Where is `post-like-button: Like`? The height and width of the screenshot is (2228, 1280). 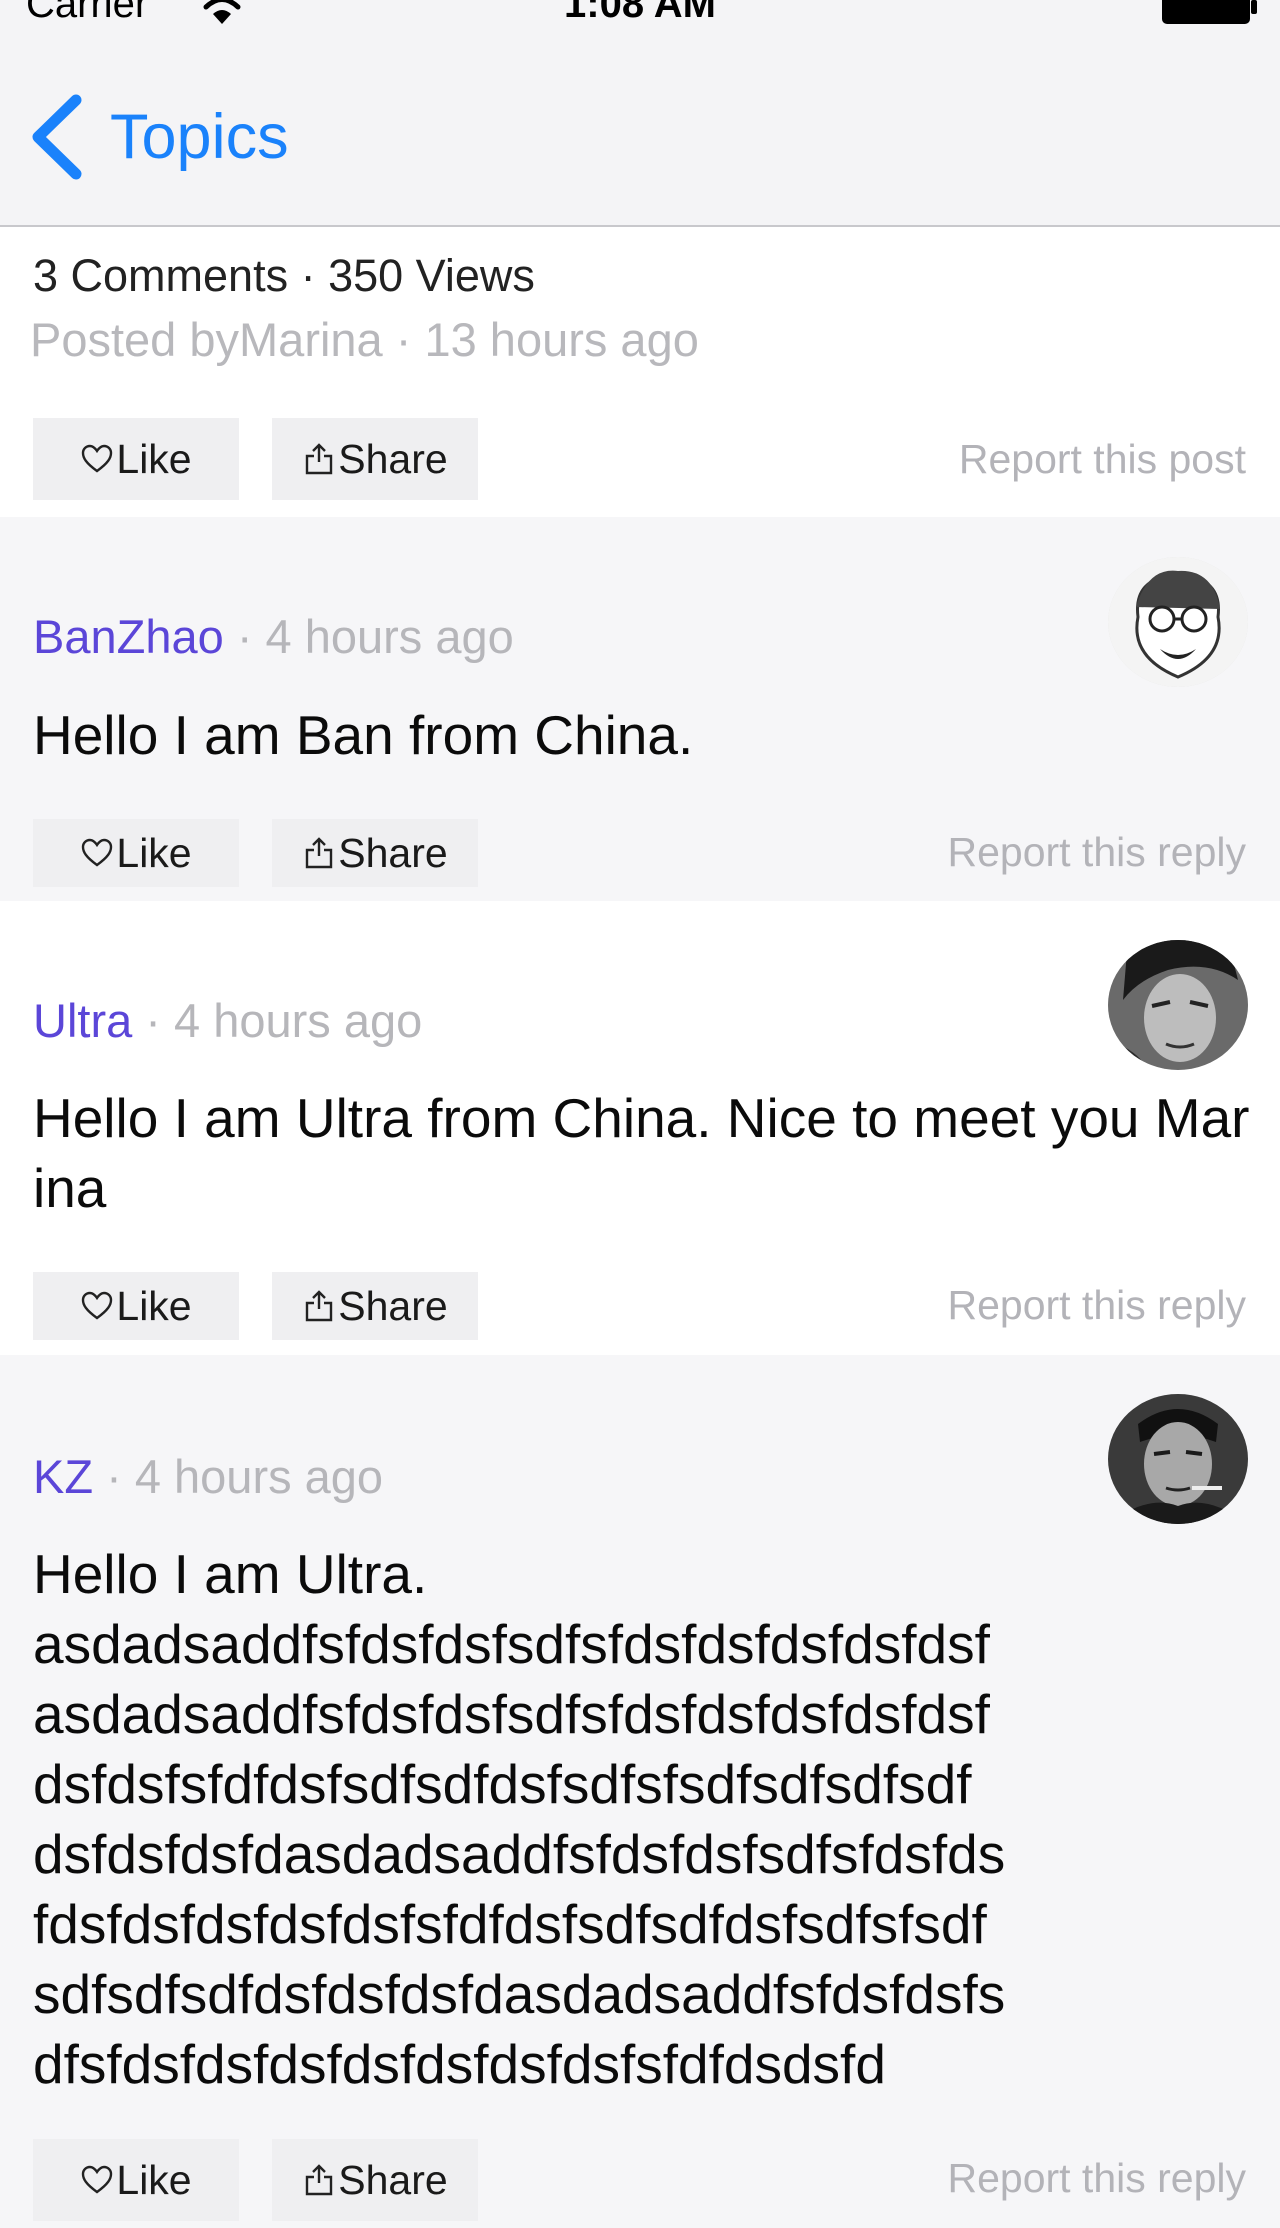 post-like-button: Like is located at coordinates (136, 459).